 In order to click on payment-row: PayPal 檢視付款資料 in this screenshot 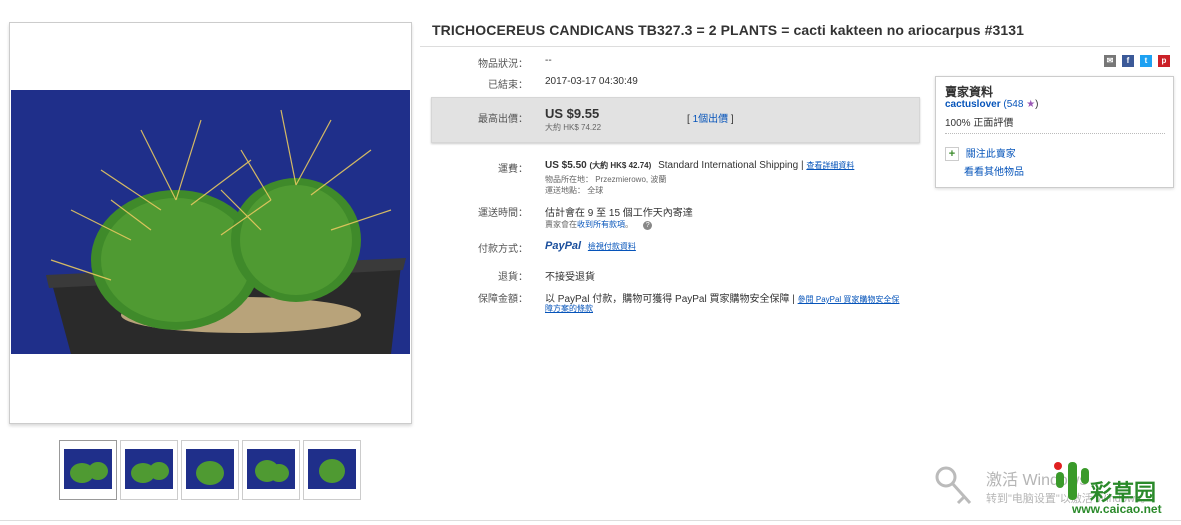, I will do `click(590, 246)`.